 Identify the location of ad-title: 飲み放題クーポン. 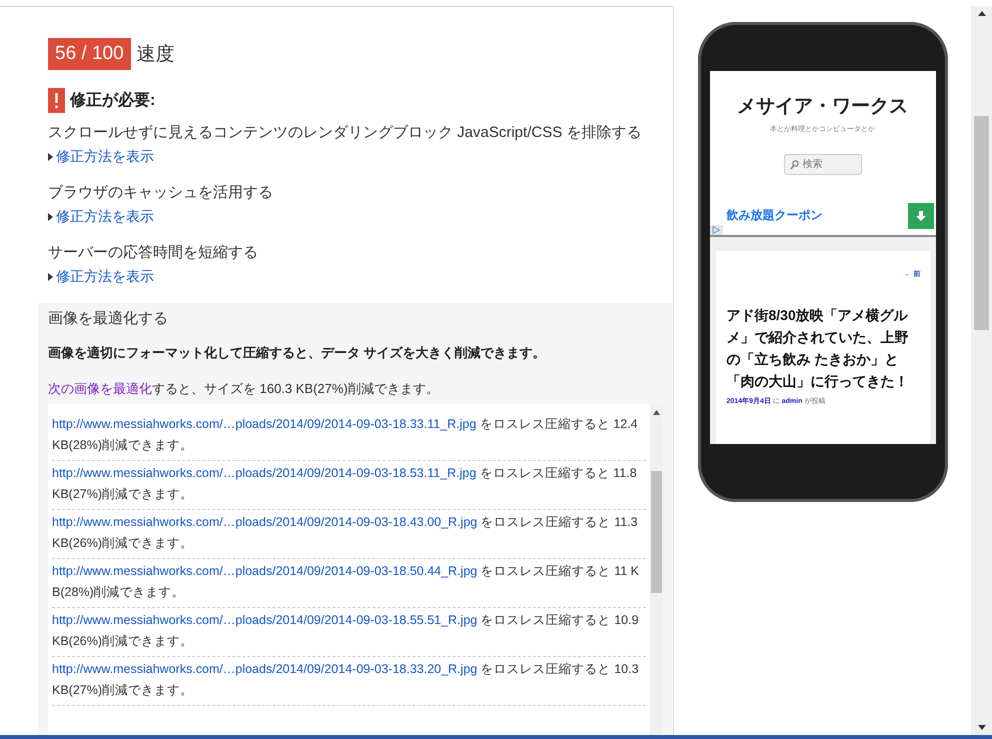
(774, 215).